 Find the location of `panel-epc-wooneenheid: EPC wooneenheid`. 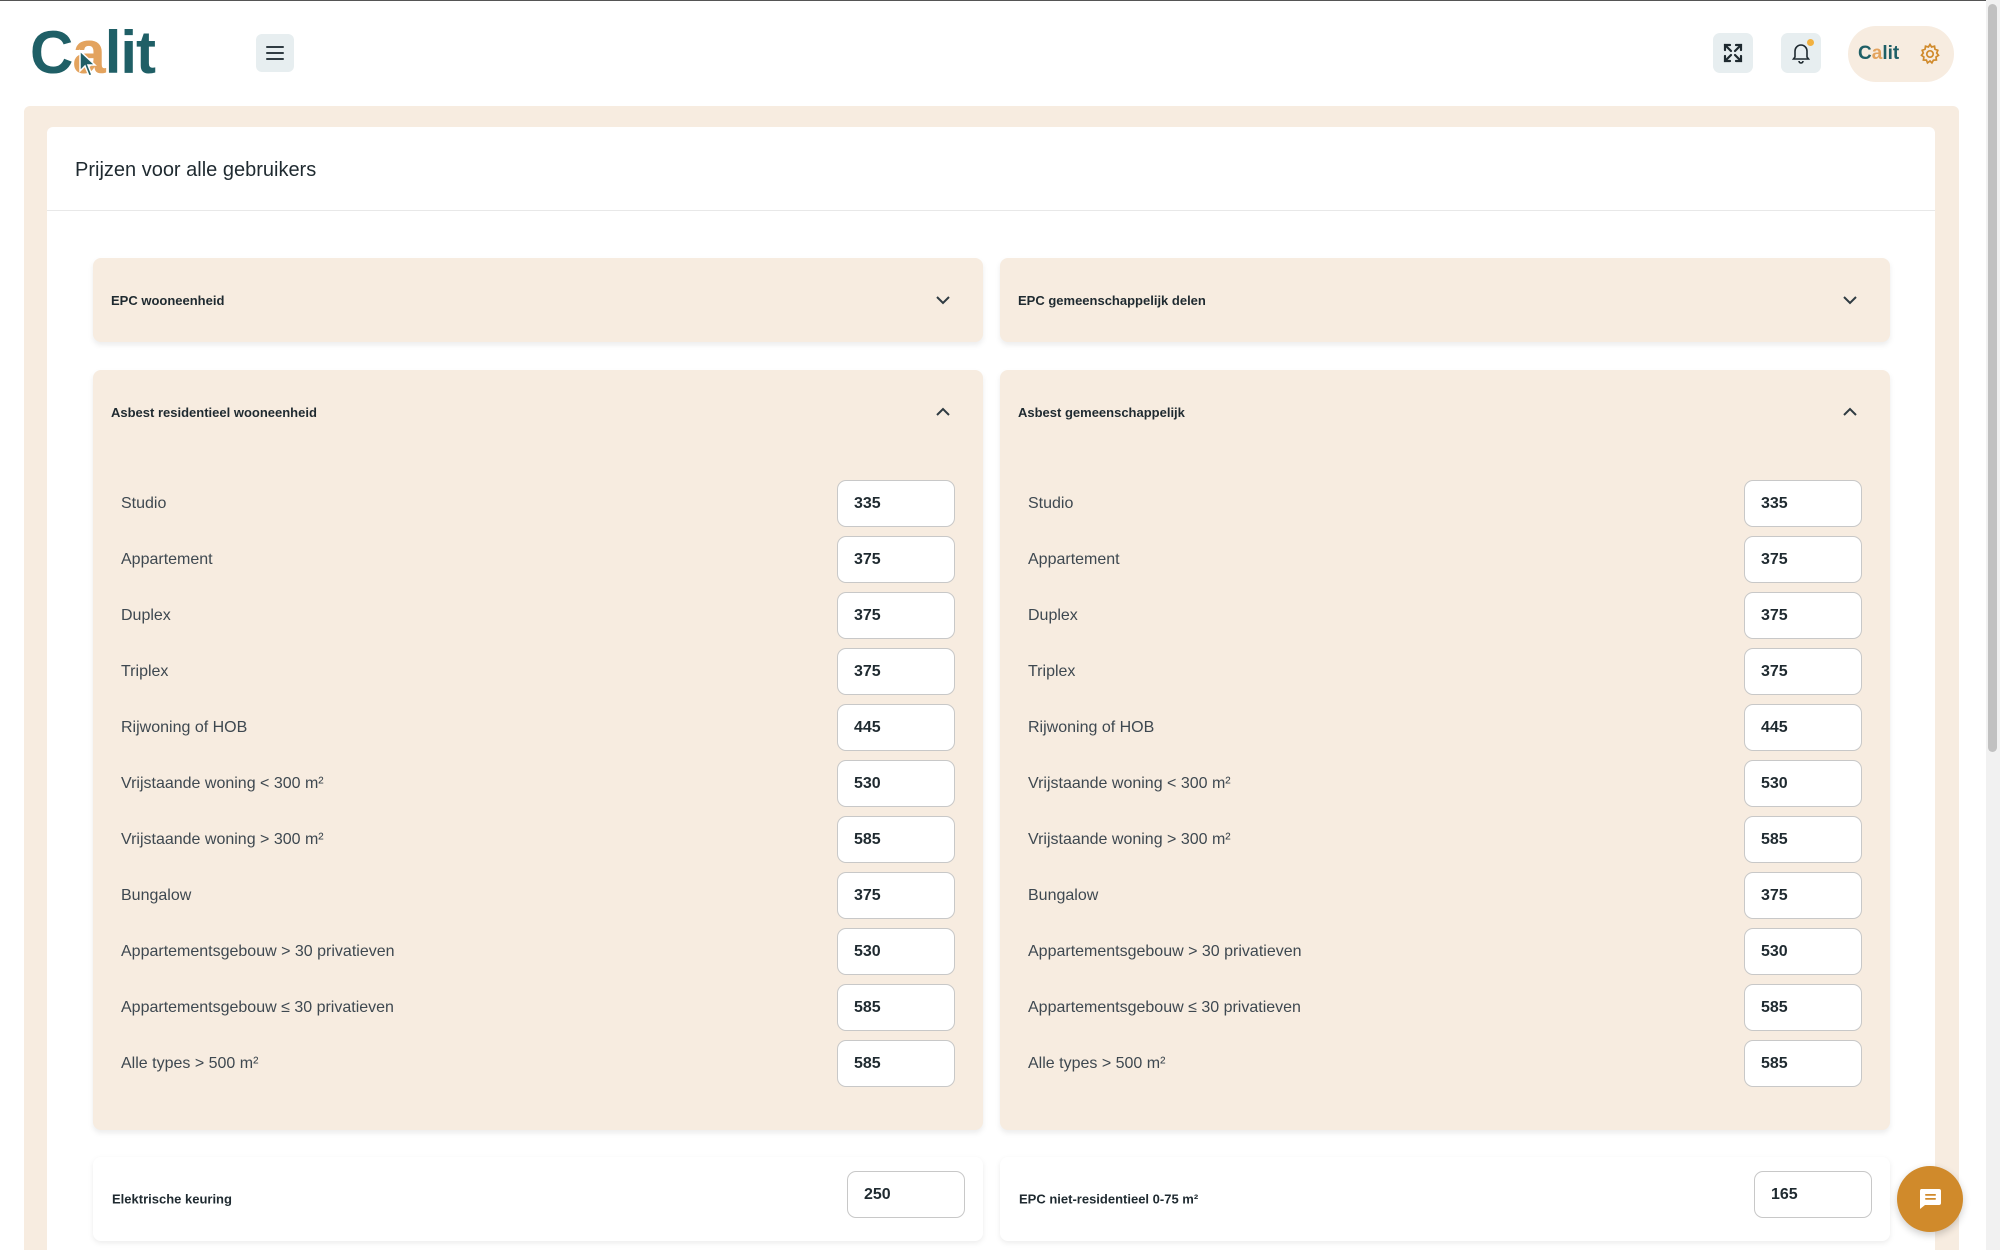

panel-epc-wooneenheid: EPC wooneenheid is located at coordinates (538, 300).